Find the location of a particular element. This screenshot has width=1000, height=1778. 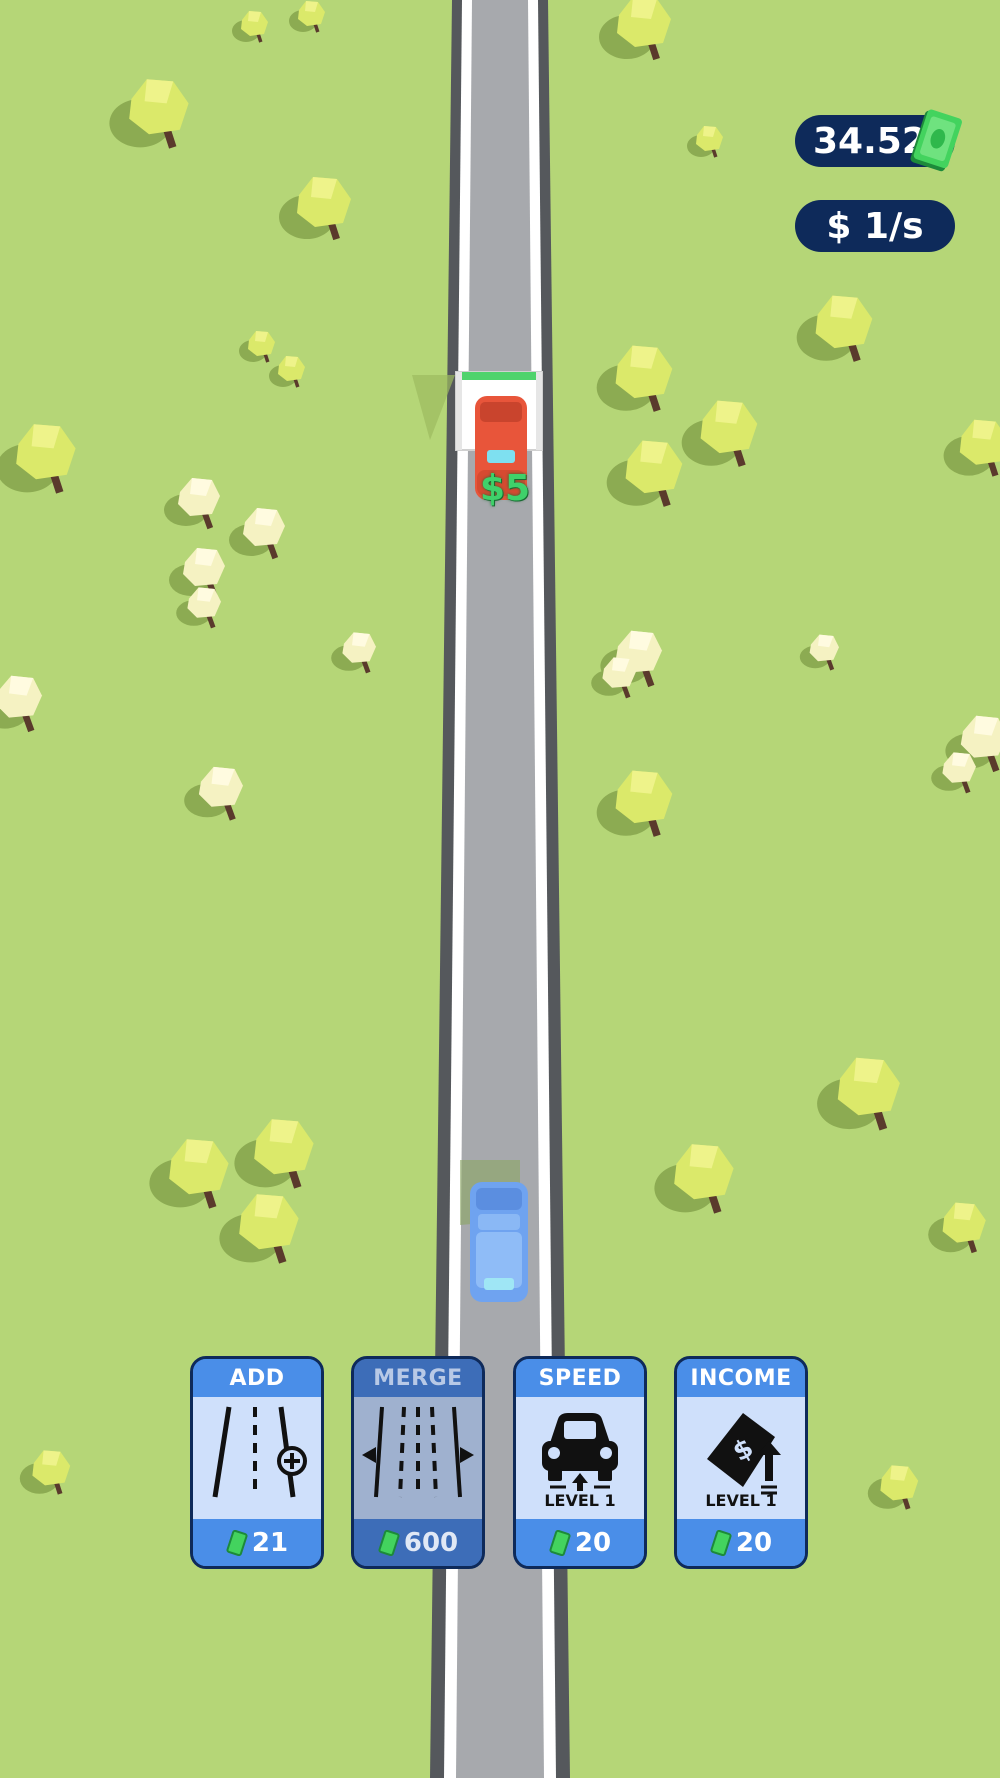

income-rate-value: $ 1/s is located at coordinates (875, 226).